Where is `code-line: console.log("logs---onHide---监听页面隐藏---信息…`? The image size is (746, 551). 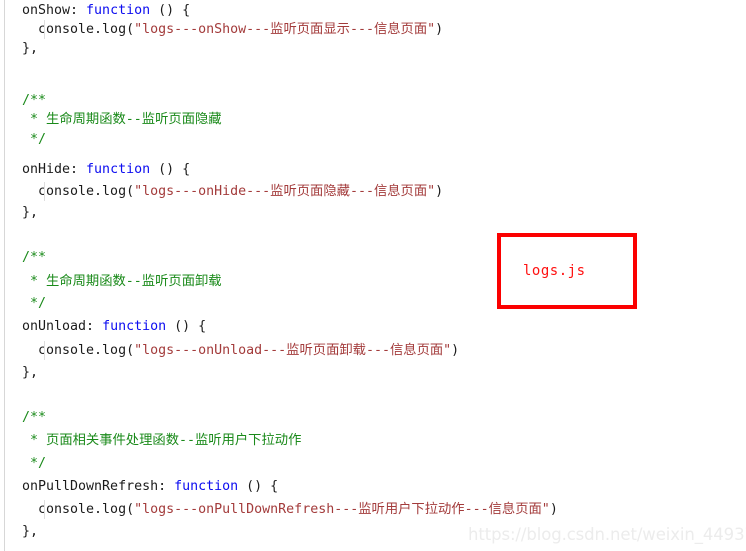
code-line: console.log("logs---onHide---监听页面隐藏---信息… is located at coordinates (232, 191).